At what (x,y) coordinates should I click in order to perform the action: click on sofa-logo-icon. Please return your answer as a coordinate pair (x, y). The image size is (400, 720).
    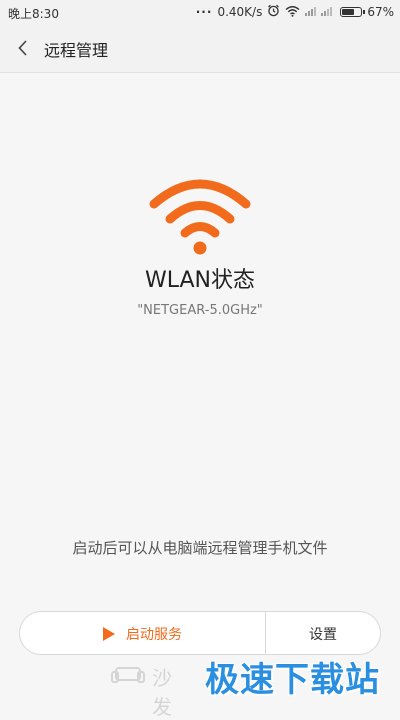
    Looking at the image, I should click on (128, 675).